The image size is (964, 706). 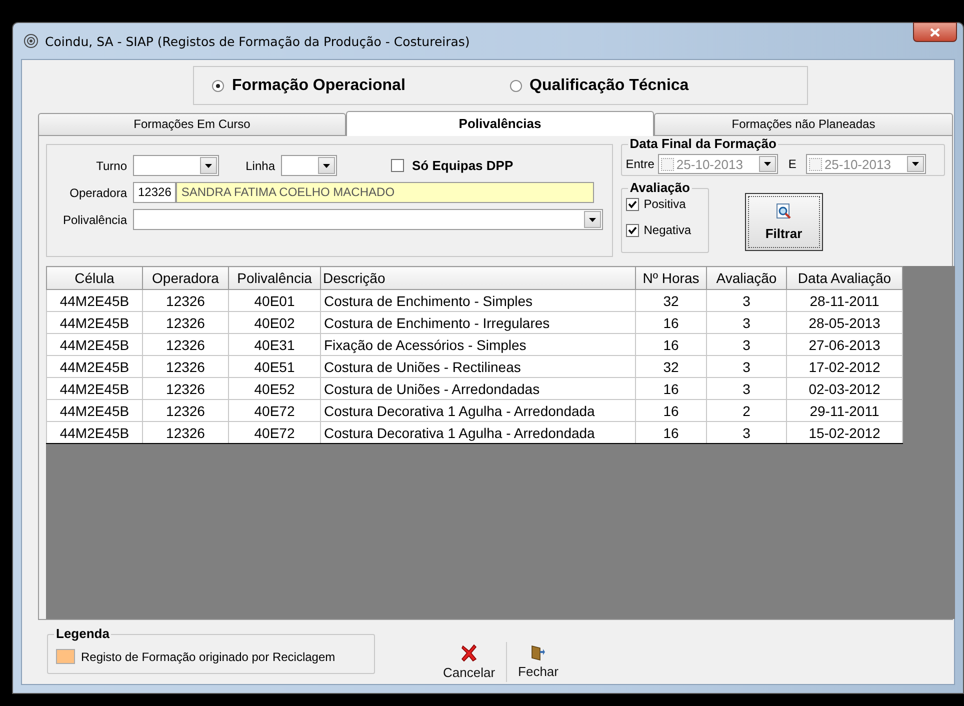 I want to click on door-icon, so click(x=538, y=653).